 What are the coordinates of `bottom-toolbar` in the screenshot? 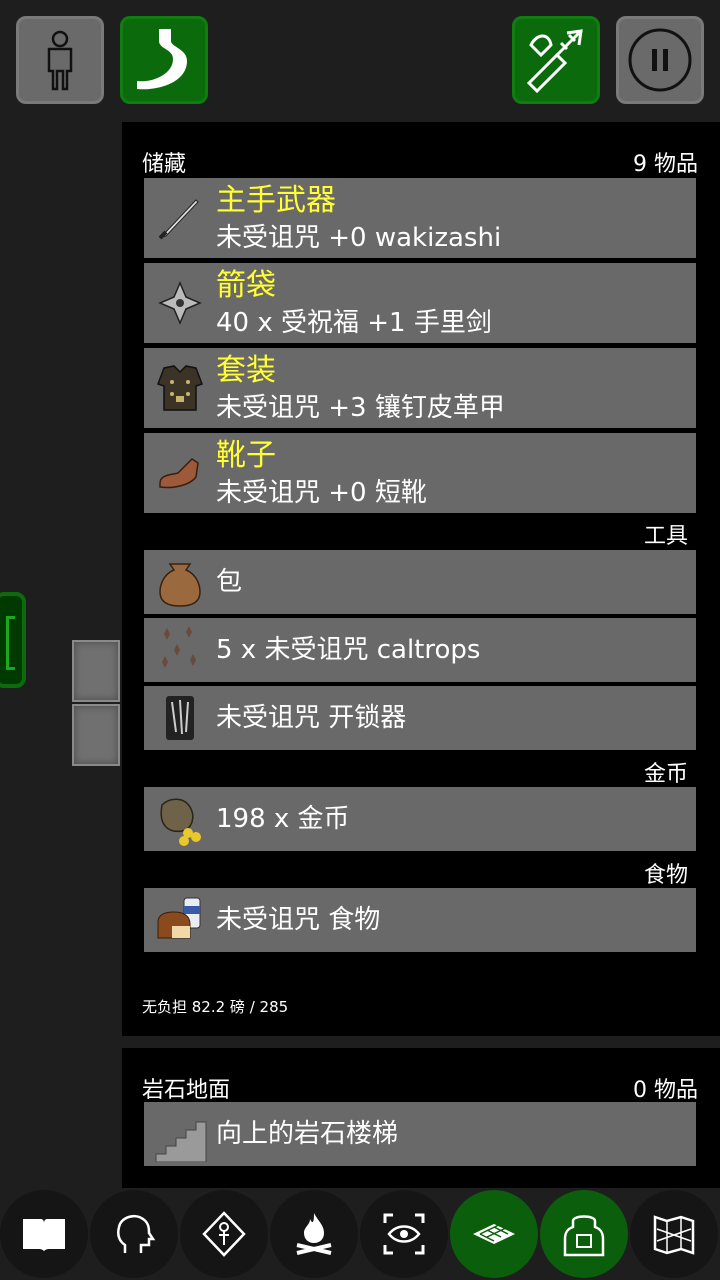 It's located at (360, 1234).